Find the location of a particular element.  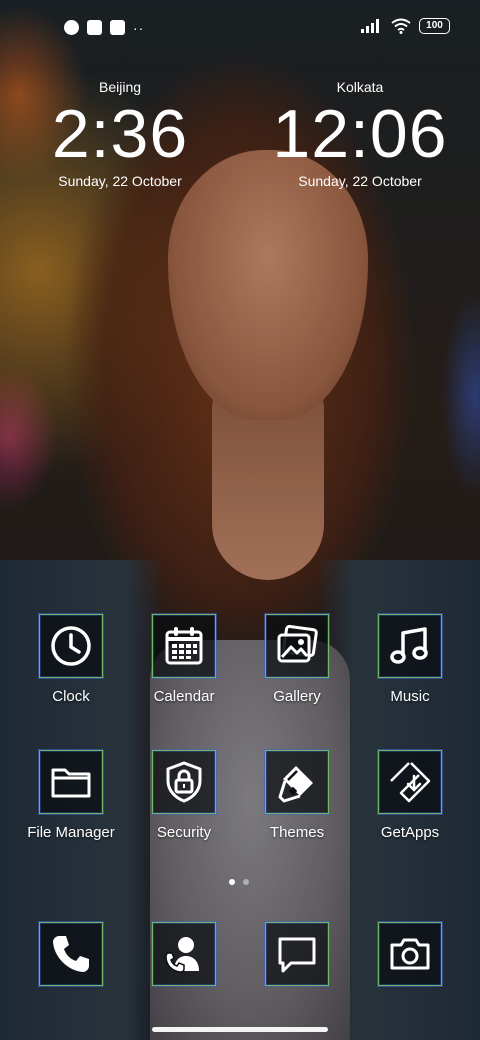

dock-contacts is located at coordinates (184, 954).